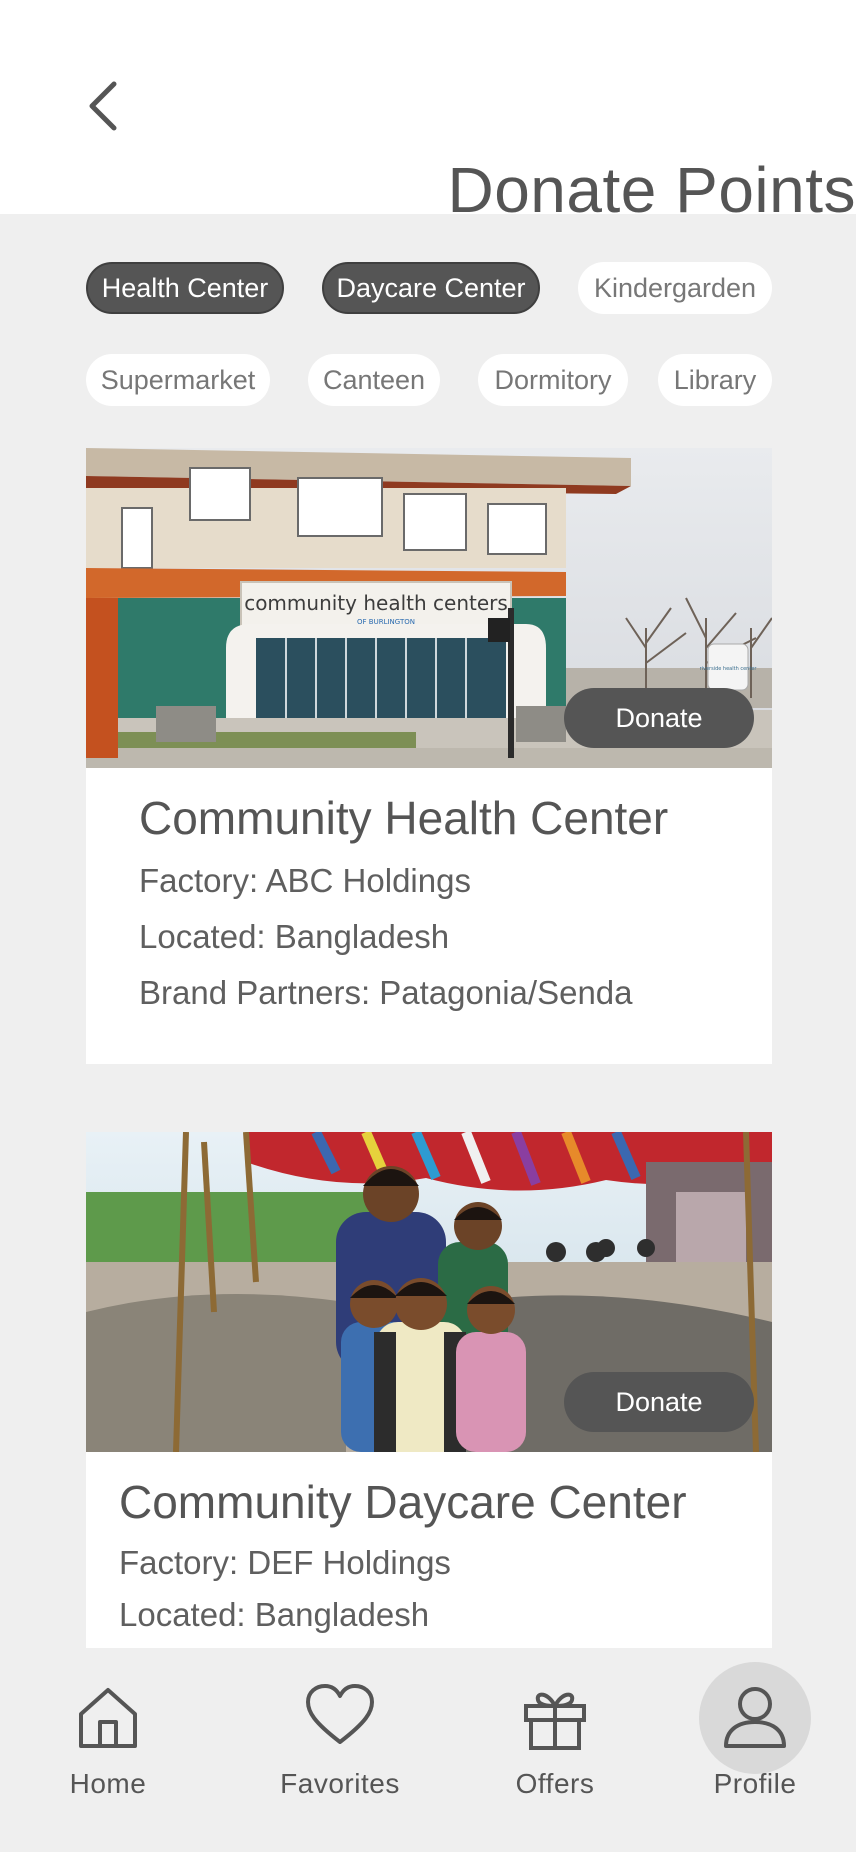 The image size is (856, 1852). I want to click on nav-home-label: Home, so click(108, 1783).